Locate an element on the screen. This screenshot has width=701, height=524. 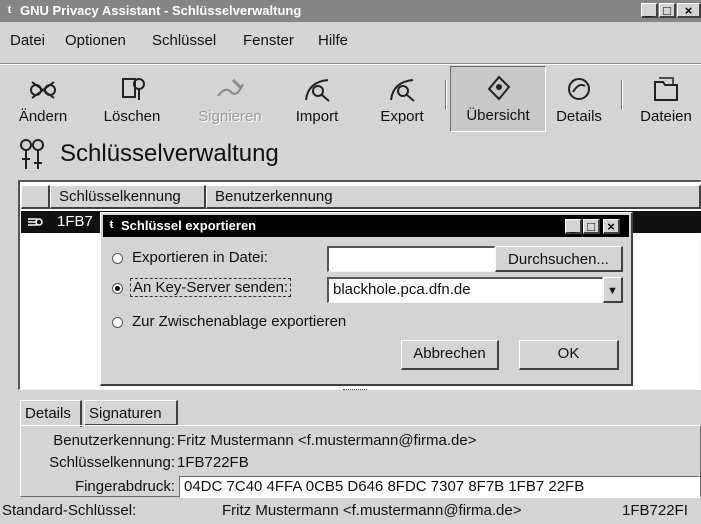
maximize-button: □ is located at coordinates (667, 10).